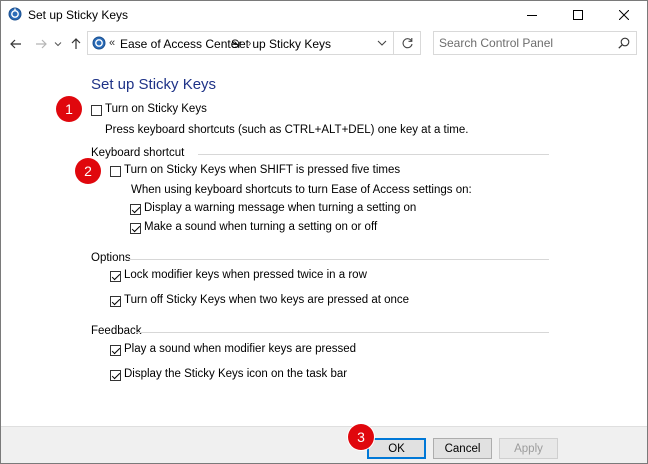 The image size is (648, 464). I want to click on play-sound-checkbox, so click(115, 350).